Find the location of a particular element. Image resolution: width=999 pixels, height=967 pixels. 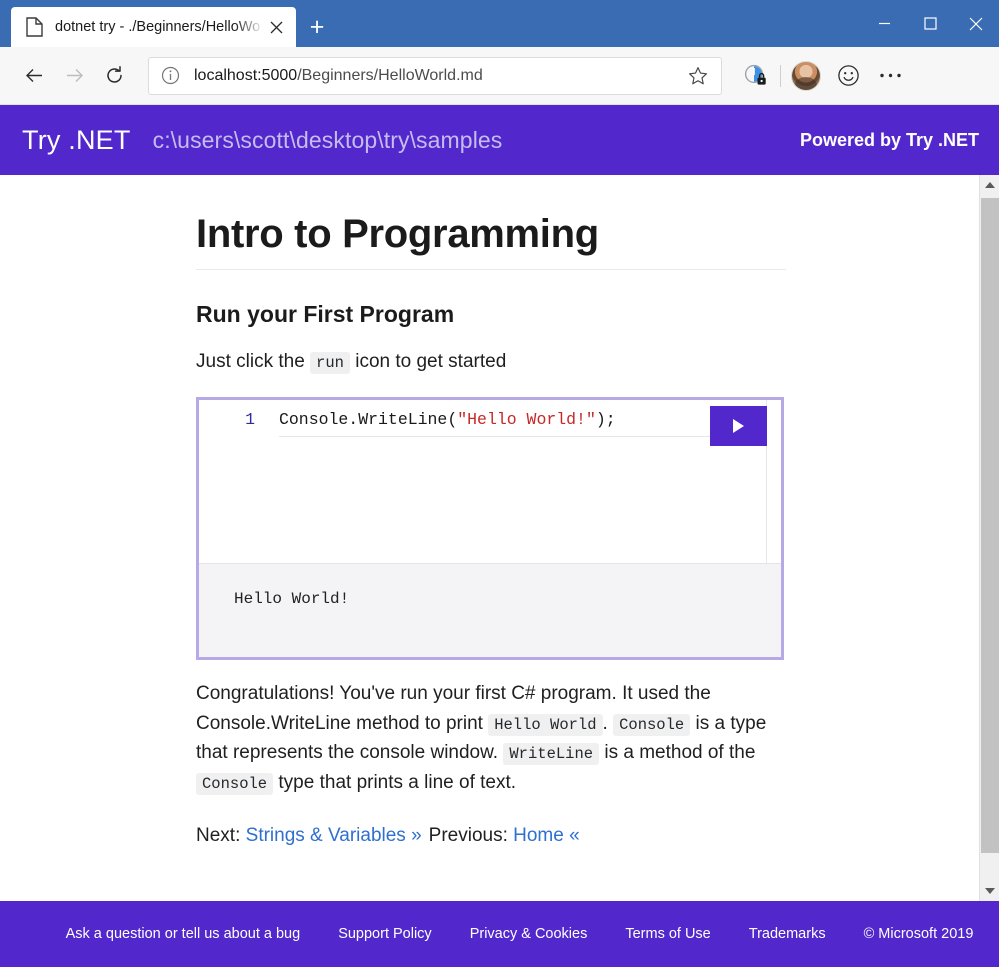

footer-link-support-policy: Support Policy is located at coordinates (385, 934).